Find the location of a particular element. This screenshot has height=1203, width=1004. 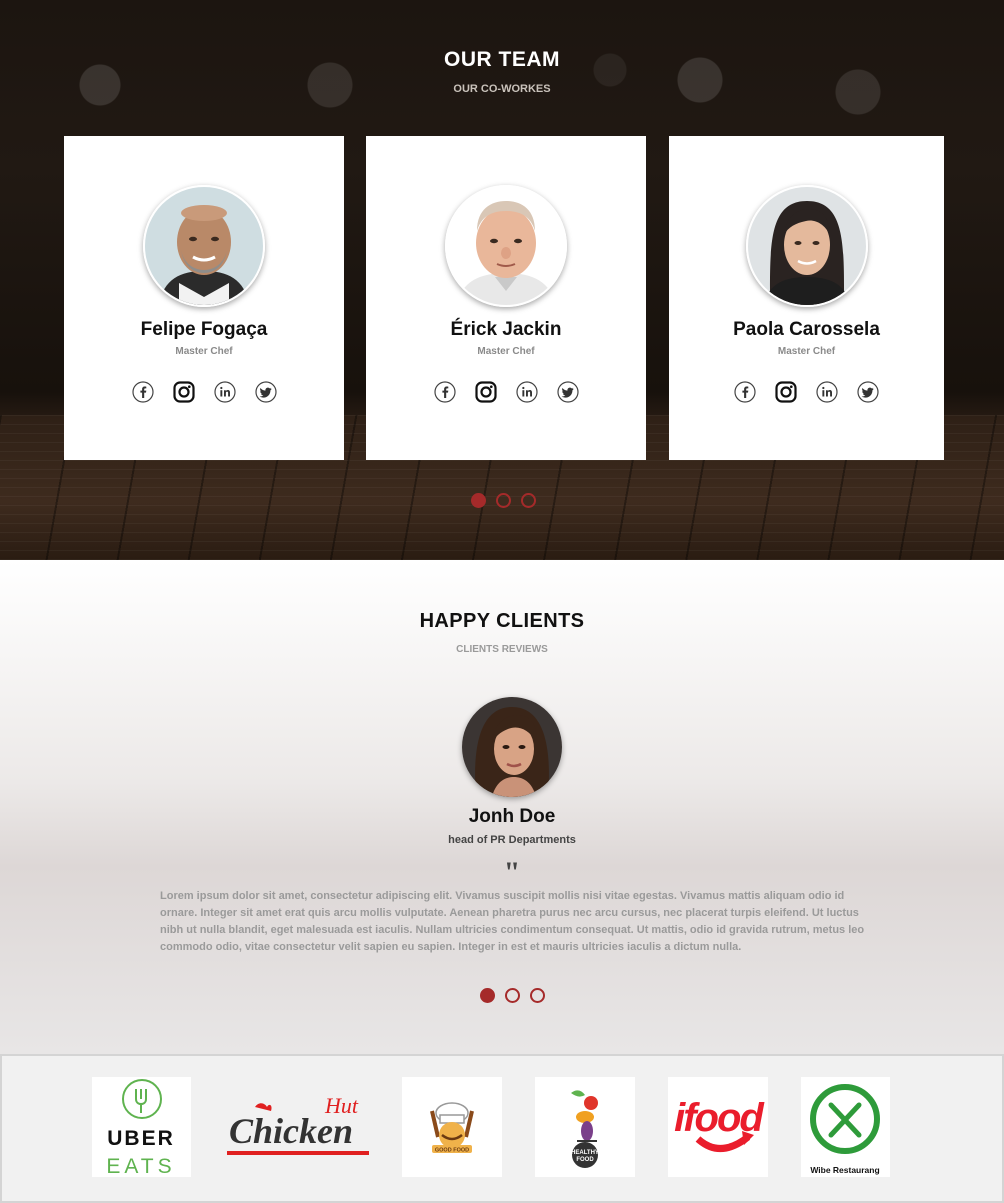

svg-text: EATS is located at coordinates (140, 1166).